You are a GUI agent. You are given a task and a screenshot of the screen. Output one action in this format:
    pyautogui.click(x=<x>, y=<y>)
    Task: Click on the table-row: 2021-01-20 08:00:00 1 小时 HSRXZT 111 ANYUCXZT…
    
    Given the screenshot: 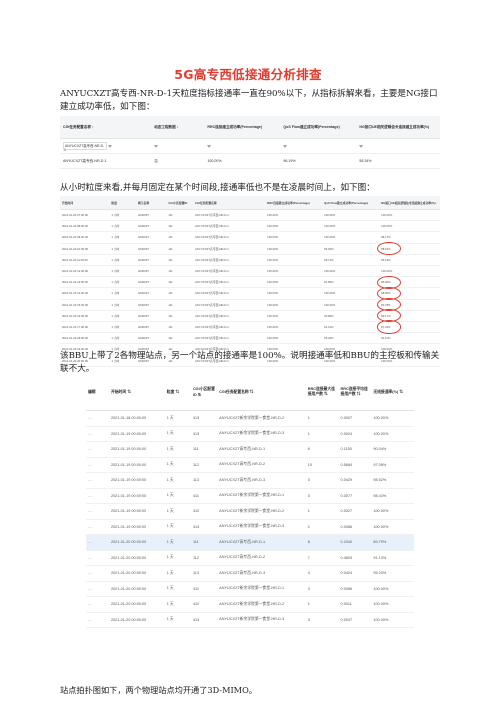 What is the action you would take?
    pyautogui.click(x=250, y=226)
    